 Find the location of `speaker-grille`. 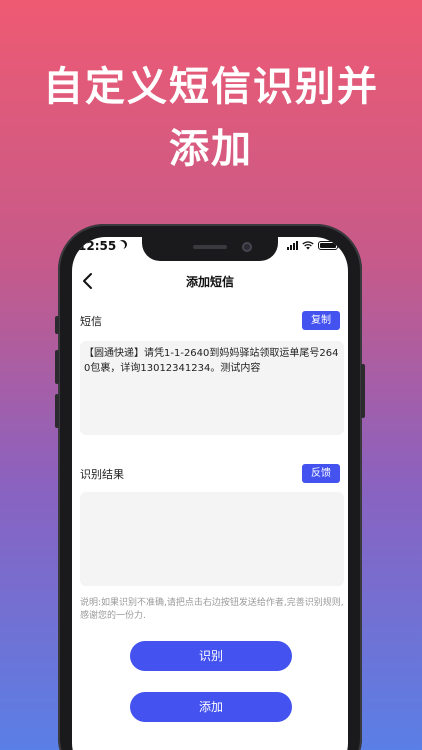

speaker-grille is located at coordinates (210, 247).